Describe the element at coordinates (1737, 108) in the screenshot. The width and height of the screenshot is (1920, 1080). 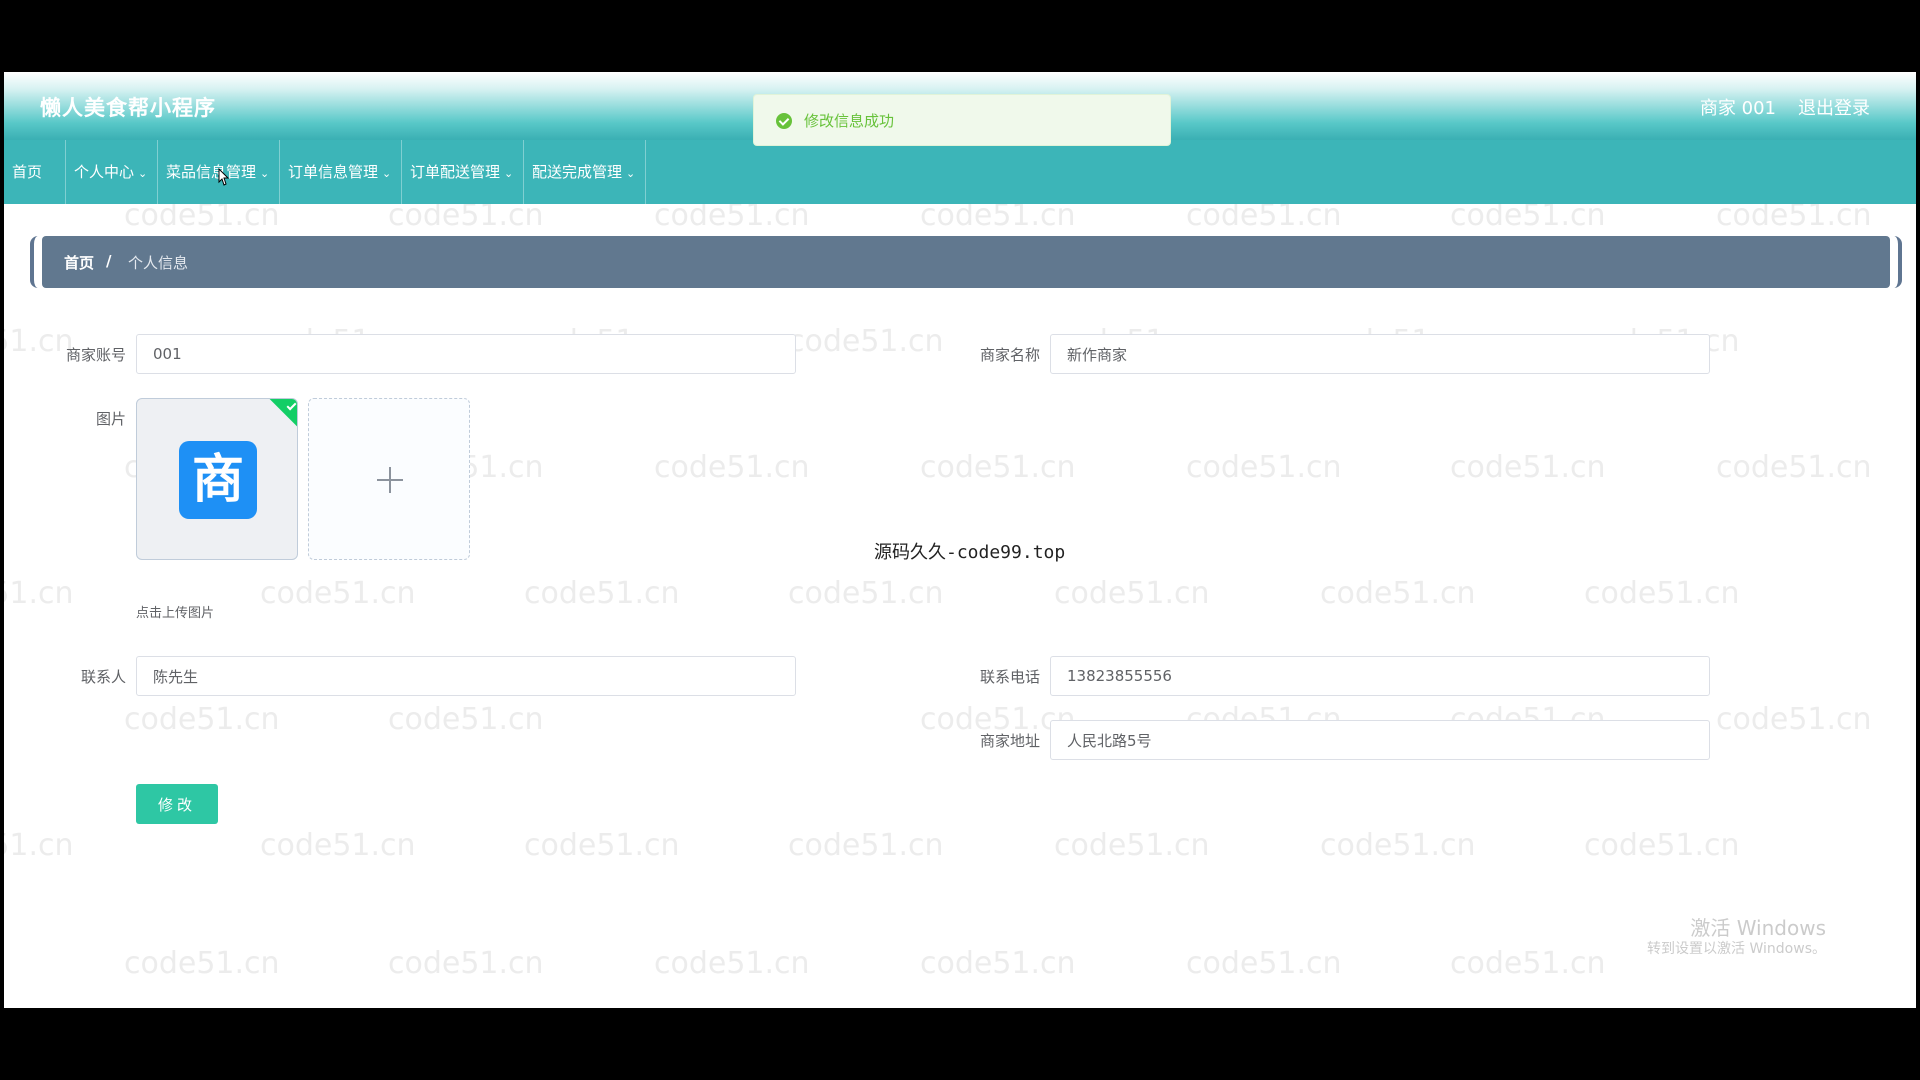
I see `current-user: 商家 001` at that location.